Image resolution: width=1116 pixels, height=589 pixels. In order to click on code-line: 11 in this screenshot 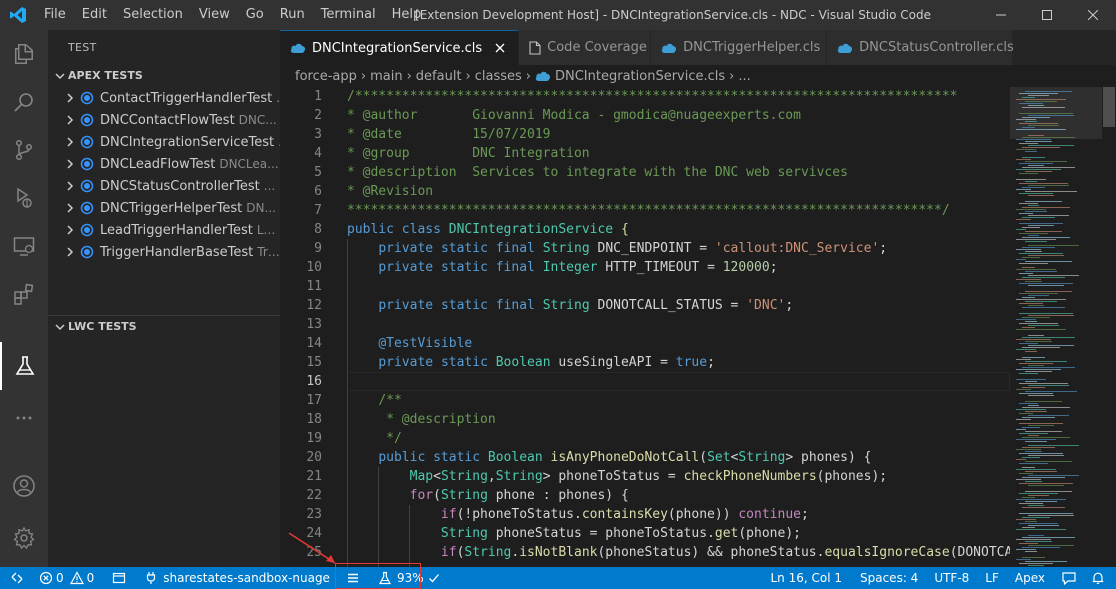, I will do `click(645, 286)`.